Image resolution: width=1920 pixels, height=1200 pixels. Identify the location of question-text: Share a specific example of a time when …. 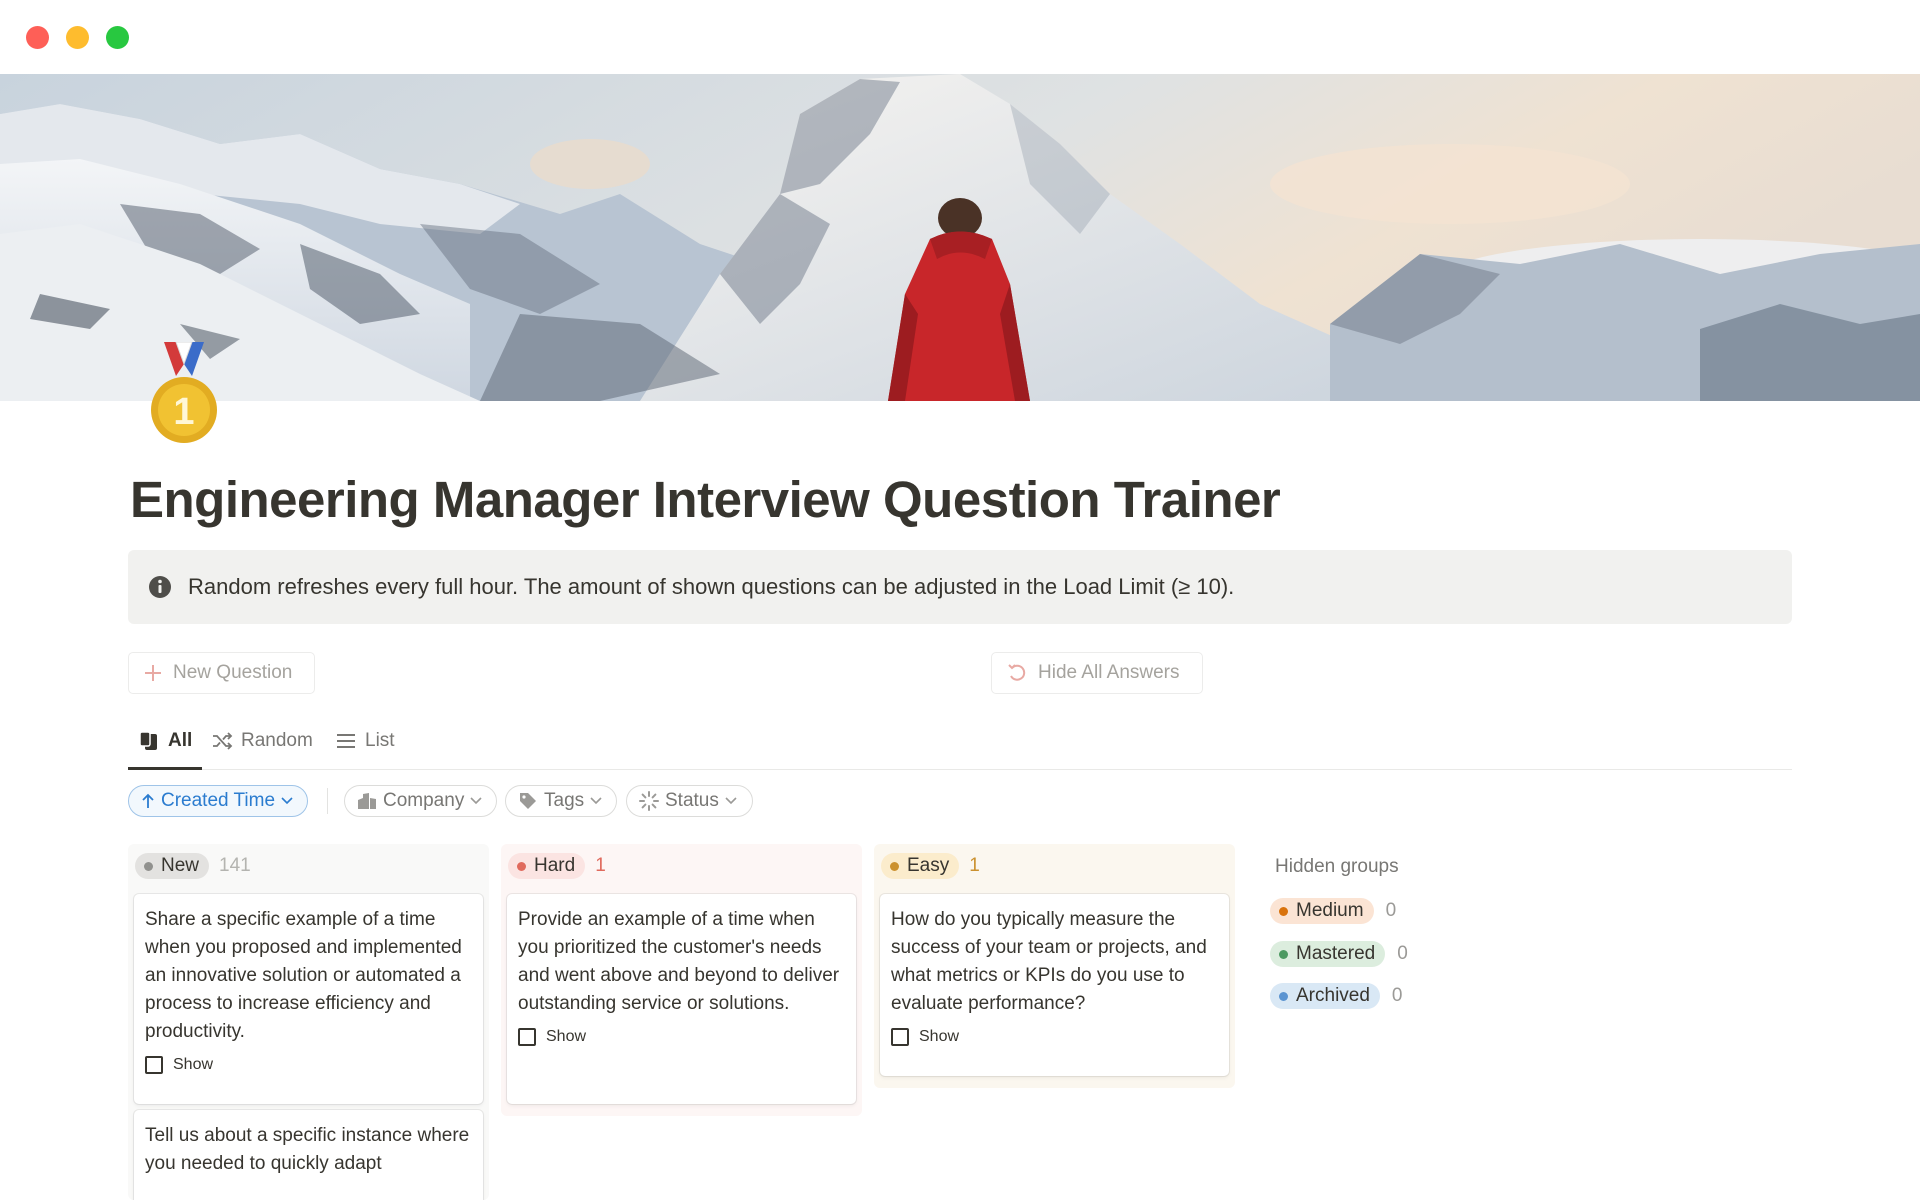
(303, 975).